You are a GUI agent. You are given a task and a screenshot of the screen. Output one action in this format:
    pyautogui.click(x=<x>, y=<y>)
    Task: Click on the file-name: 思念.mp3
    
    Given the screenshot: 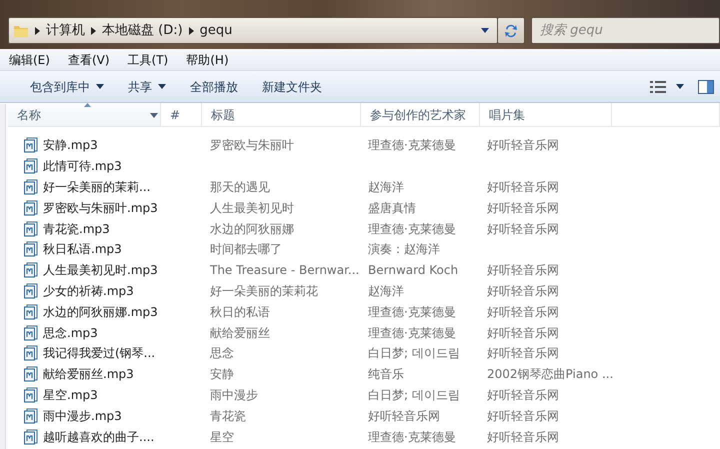 What is the action you would take?
    pyautogui.click(x=85, y=333)
    